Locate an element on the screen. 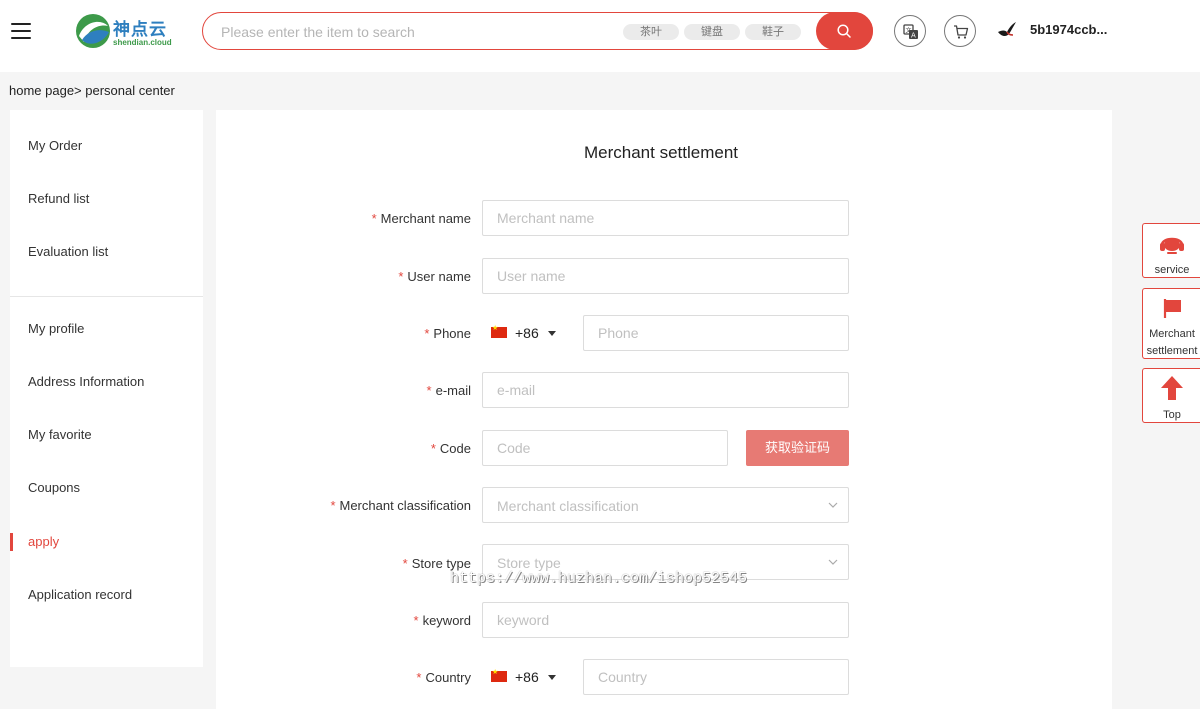 The image size is (1200, 709). sidebar-item-coupons: Coupons is located at coordinates (54, 487).